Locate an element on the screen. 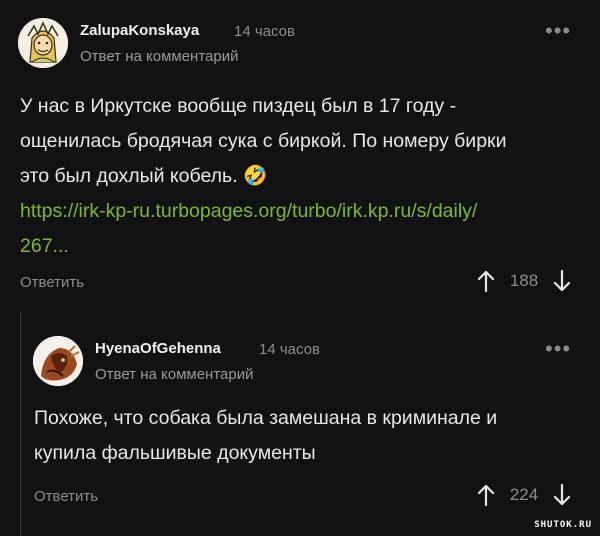 The image size is (600, 536). score-count: 224 is located at coordinates (524, 494).